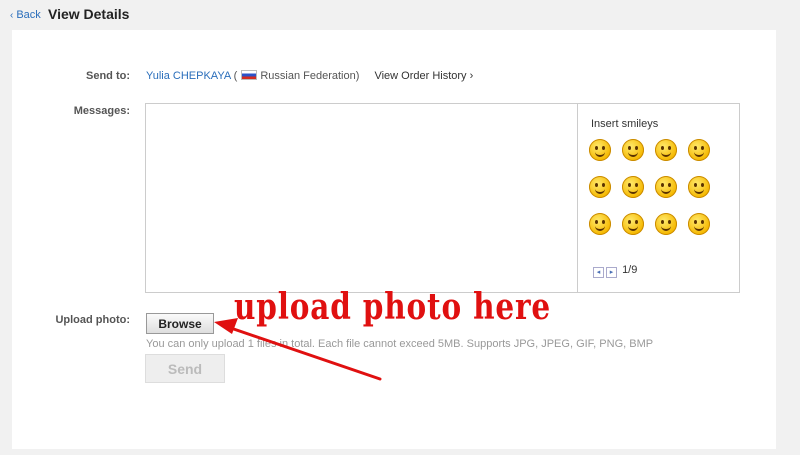  I want to click on annotation-text: upload photo here, so click(392, 307).